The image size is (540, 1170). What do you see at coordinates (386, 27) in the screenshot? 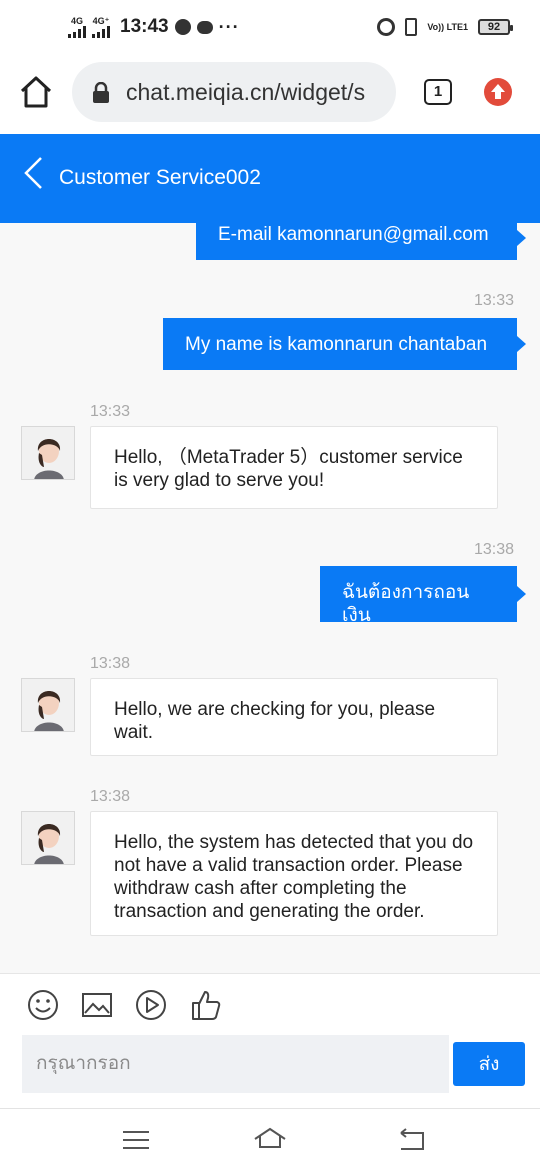
I see `alarm-icon` at bounding box center [386, 27].